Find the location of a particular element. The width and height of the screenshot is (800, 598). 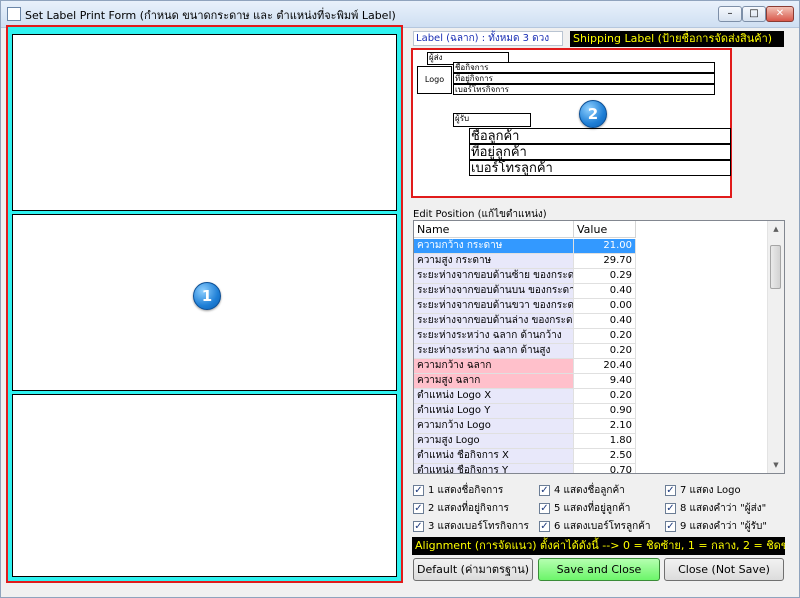

table-row: ความสูง กระดาษ 29.70 is located at coordinates (525, 261).